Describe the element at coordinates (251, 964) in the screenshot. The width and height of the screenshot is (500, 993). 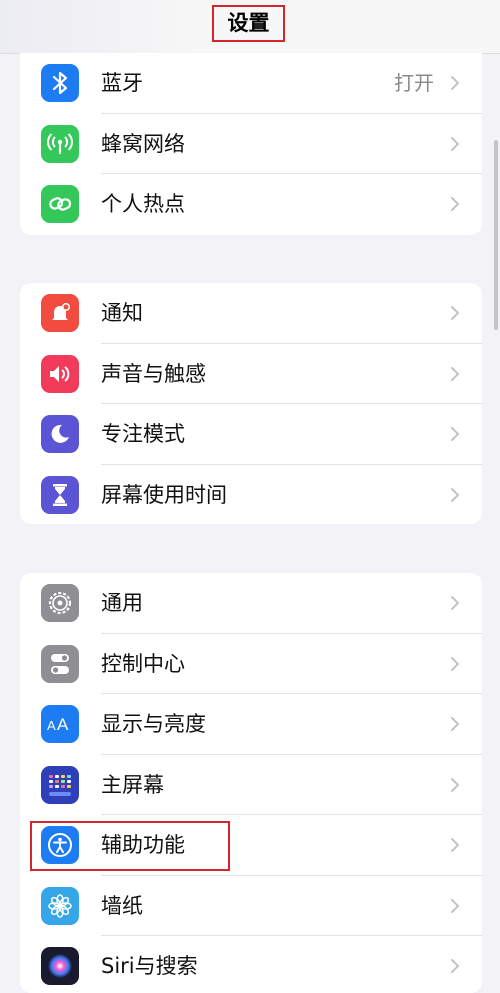
I see `row-siri-search: Siri与搜索` at that location.